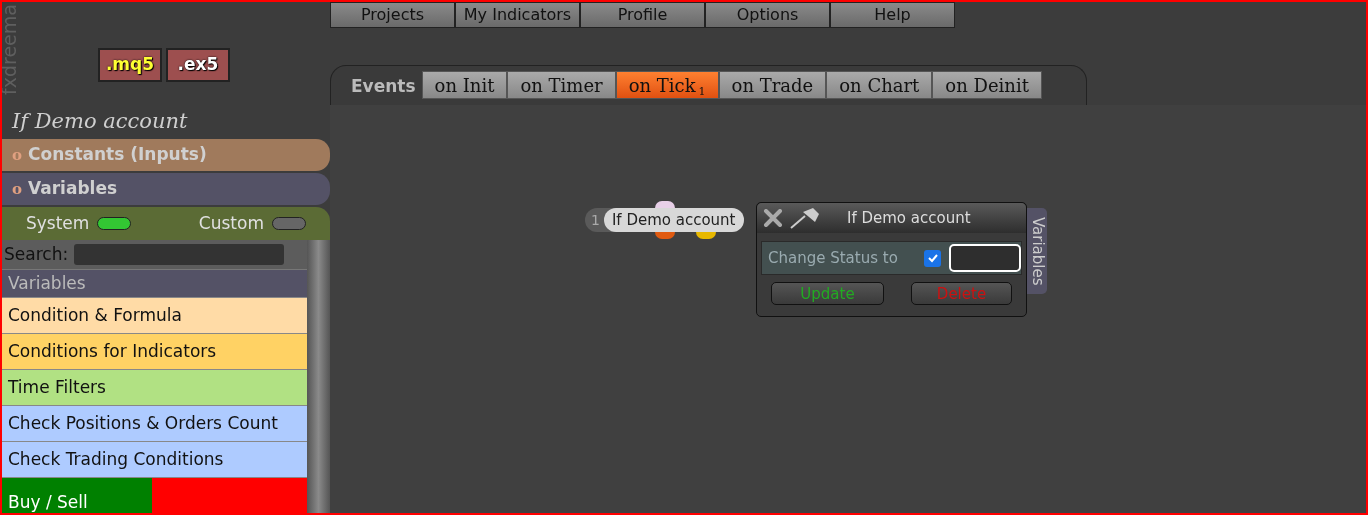 This screenshot has height=515, width=1368. I want to click on event-tab: on Chart, so click(879, 85).